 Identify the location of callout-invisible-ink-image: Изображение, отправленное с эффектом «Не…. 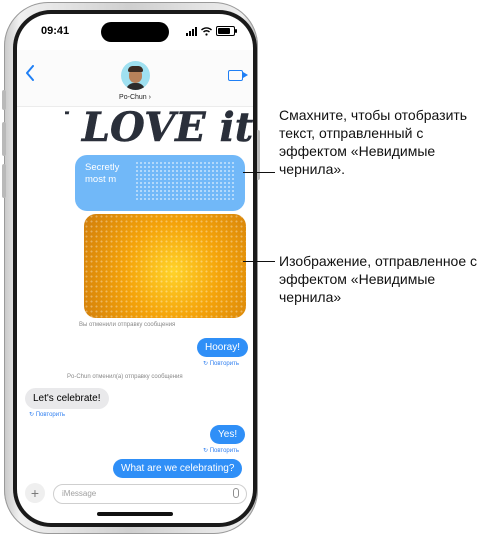
(378, 279).